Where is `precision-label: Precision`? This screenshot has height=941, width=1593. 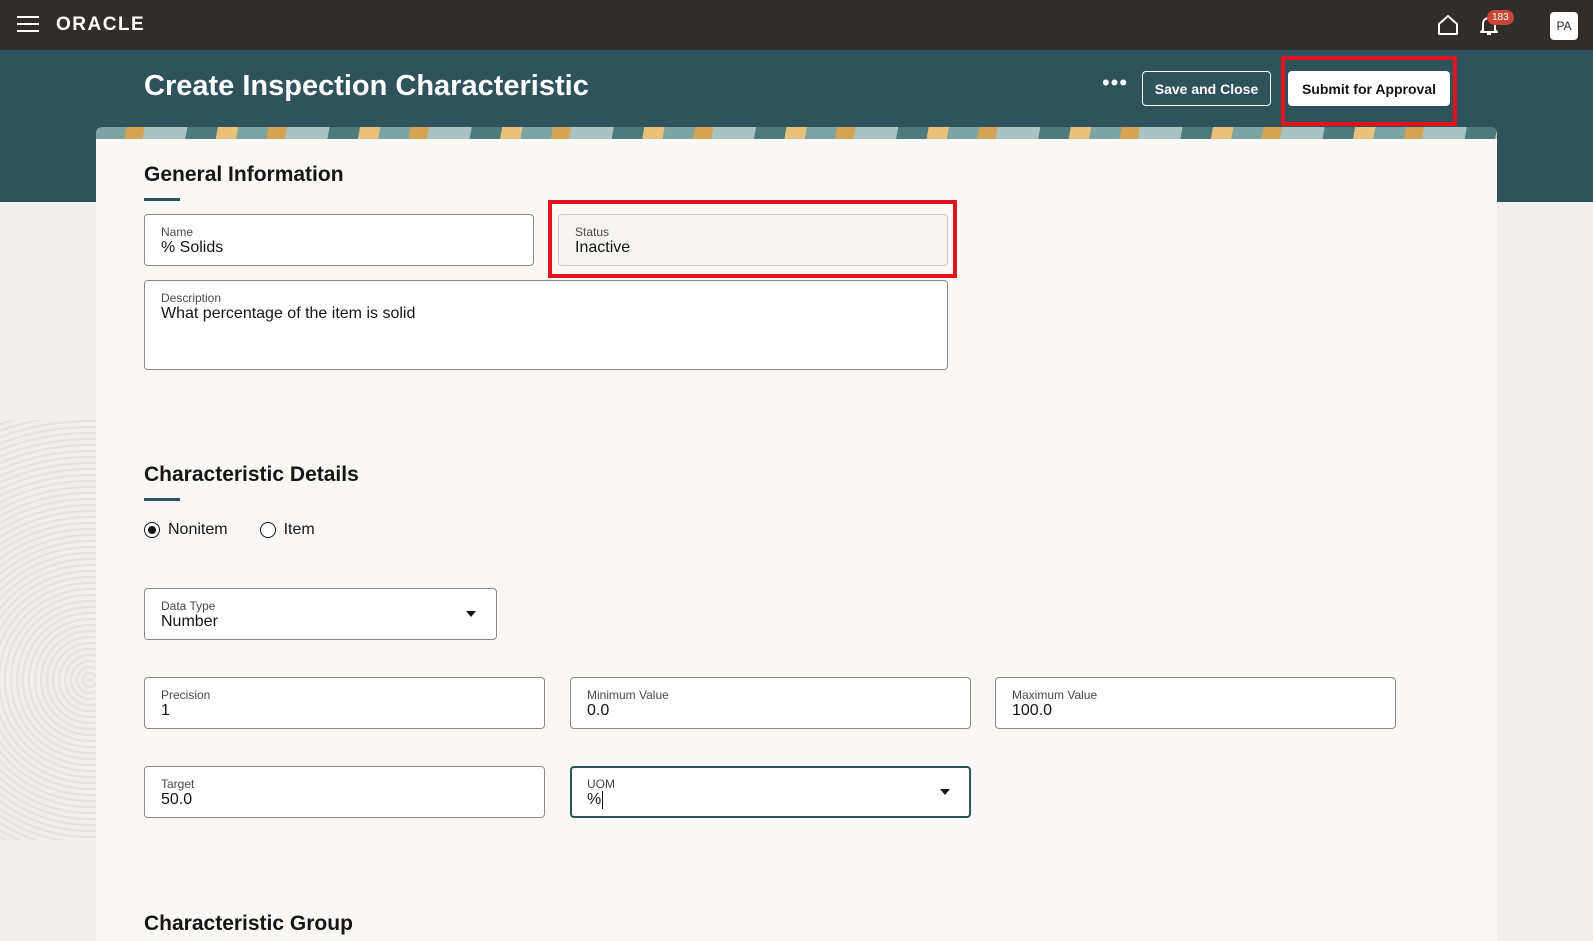 precision-label: Precision is located at coordinates (186, 695).